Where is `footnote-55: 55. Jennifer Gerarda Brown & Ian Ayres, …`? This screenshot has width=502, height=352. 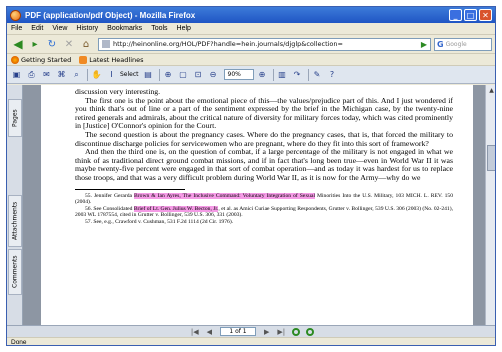
footnote-55: 55. Jennifer Gerarda Brown & Ian Ayres, … is located at coordinates (264, 199).